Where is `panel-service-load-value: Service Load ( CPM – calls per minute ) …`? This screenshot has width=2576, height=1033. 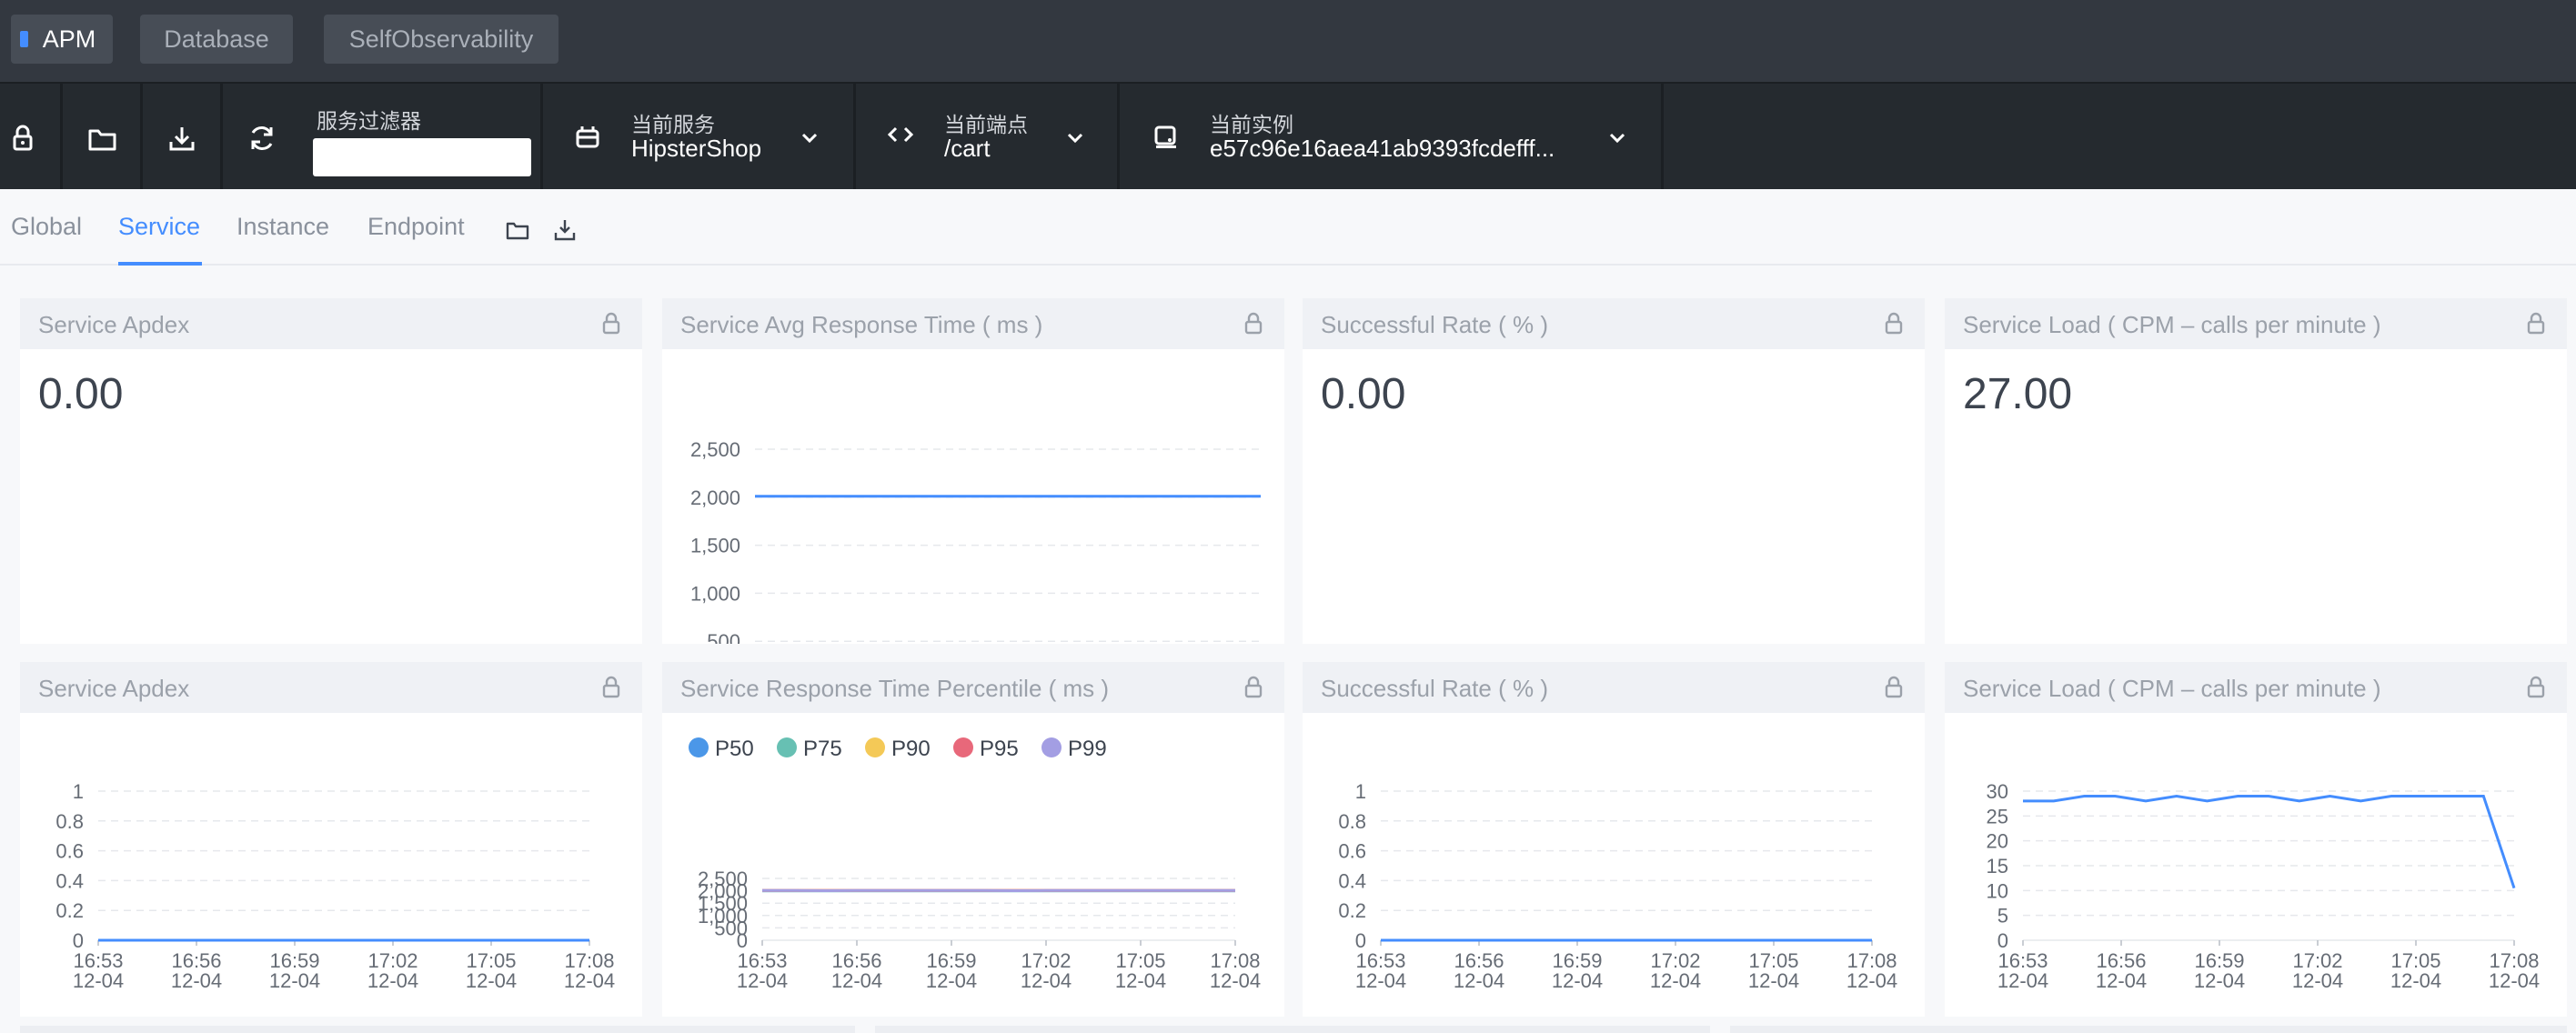 panel-service-load-value: Service Load ( CPM – calls per minute ) … is located at coordinates (2256, 471).